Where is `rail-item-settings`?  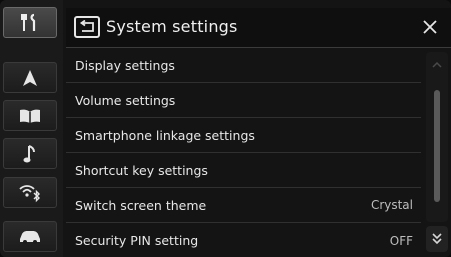
rail-item-settings is located at coordinates (30, 22).